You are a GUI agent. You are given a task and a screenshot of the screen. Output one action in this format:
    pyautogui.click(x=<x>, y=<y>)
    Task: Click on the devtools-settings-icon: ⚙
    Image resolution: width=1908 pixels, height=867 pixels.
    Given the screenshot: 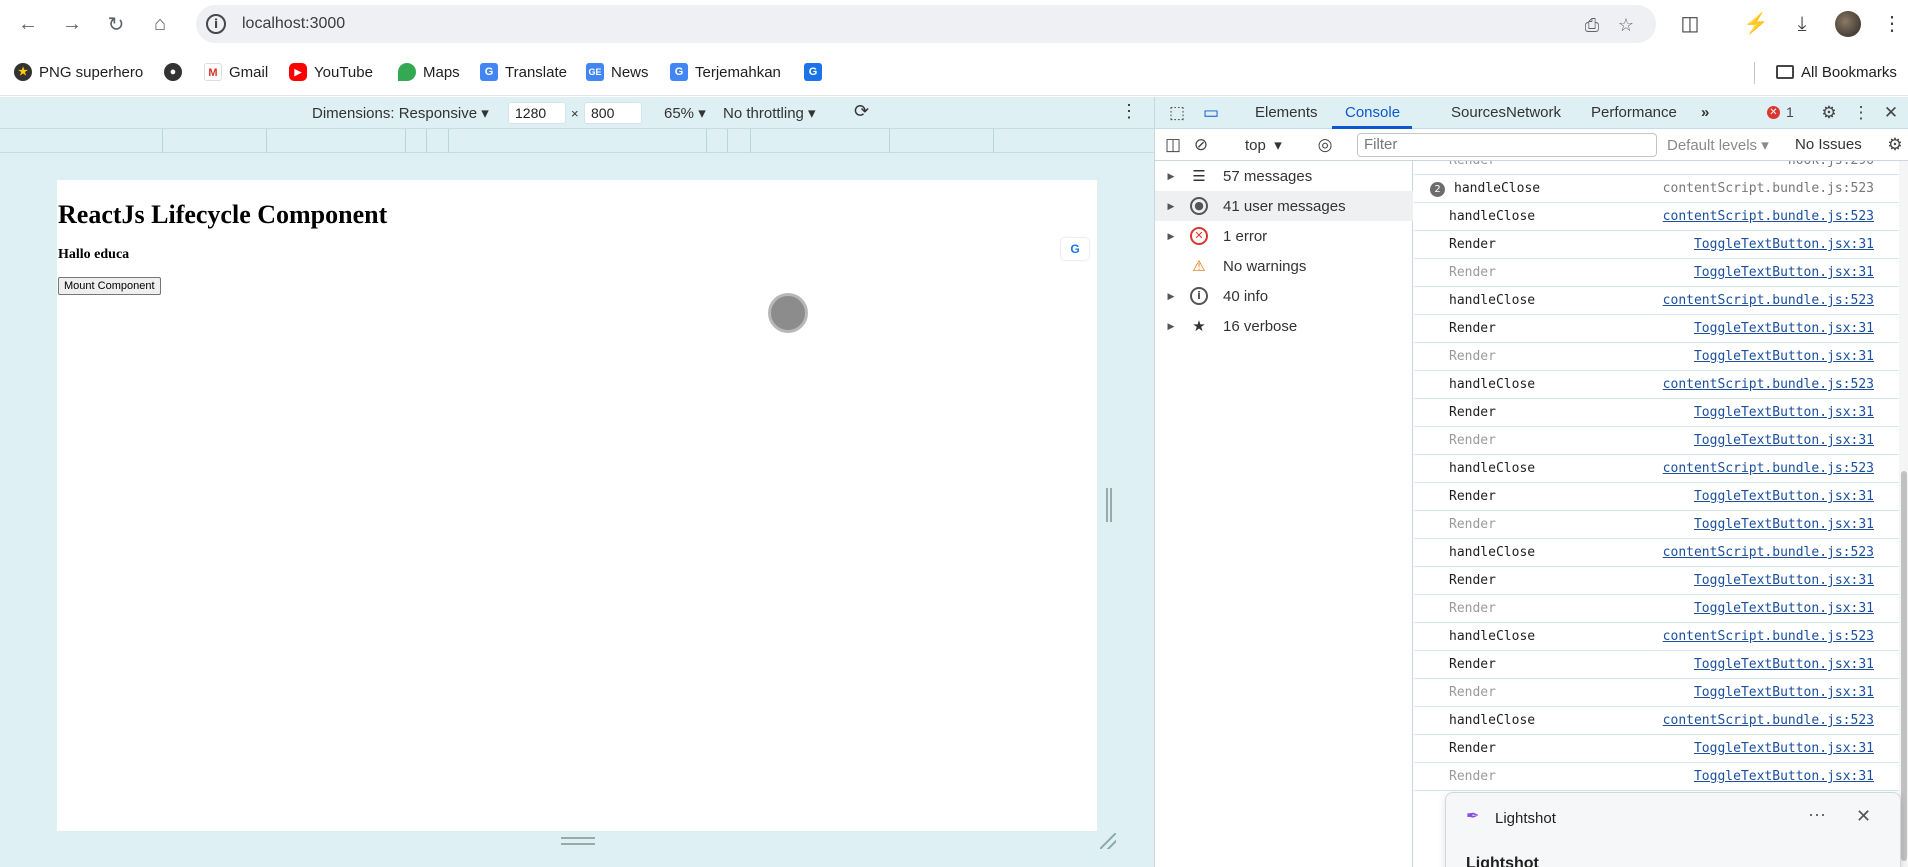 What is the action you would take?
    pyautogui.click(x=1829, y=113)
    